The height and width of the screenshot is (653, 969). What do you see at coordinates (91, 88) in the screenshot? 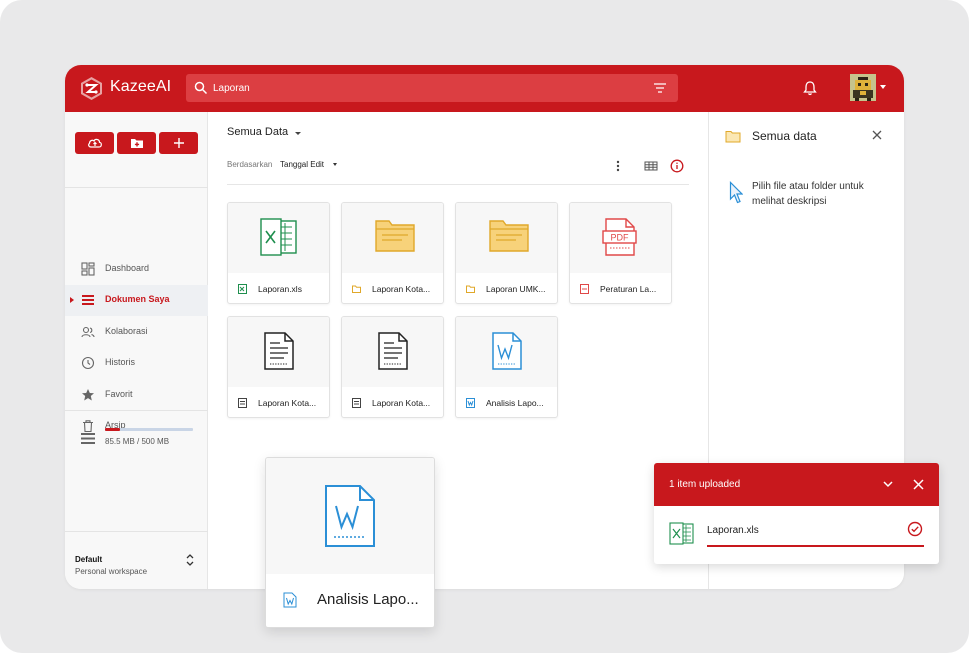
I see `kazee-logo-icon` at bounding box center [91, 88].